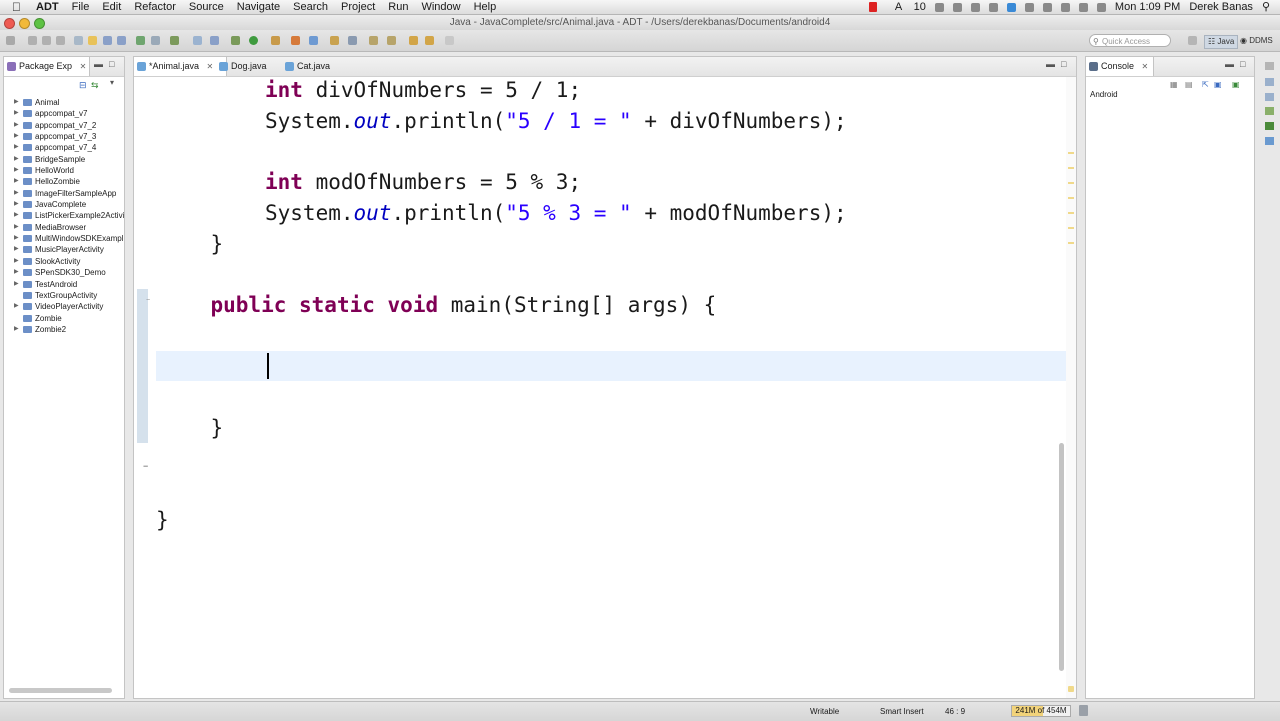 Image resolution: width=1280 pixels, height=721 pixels. What do you see at coordinates (1029, 7) in the screenshot?
I see `time-machine-icon` at bounding box center [1029, 7].